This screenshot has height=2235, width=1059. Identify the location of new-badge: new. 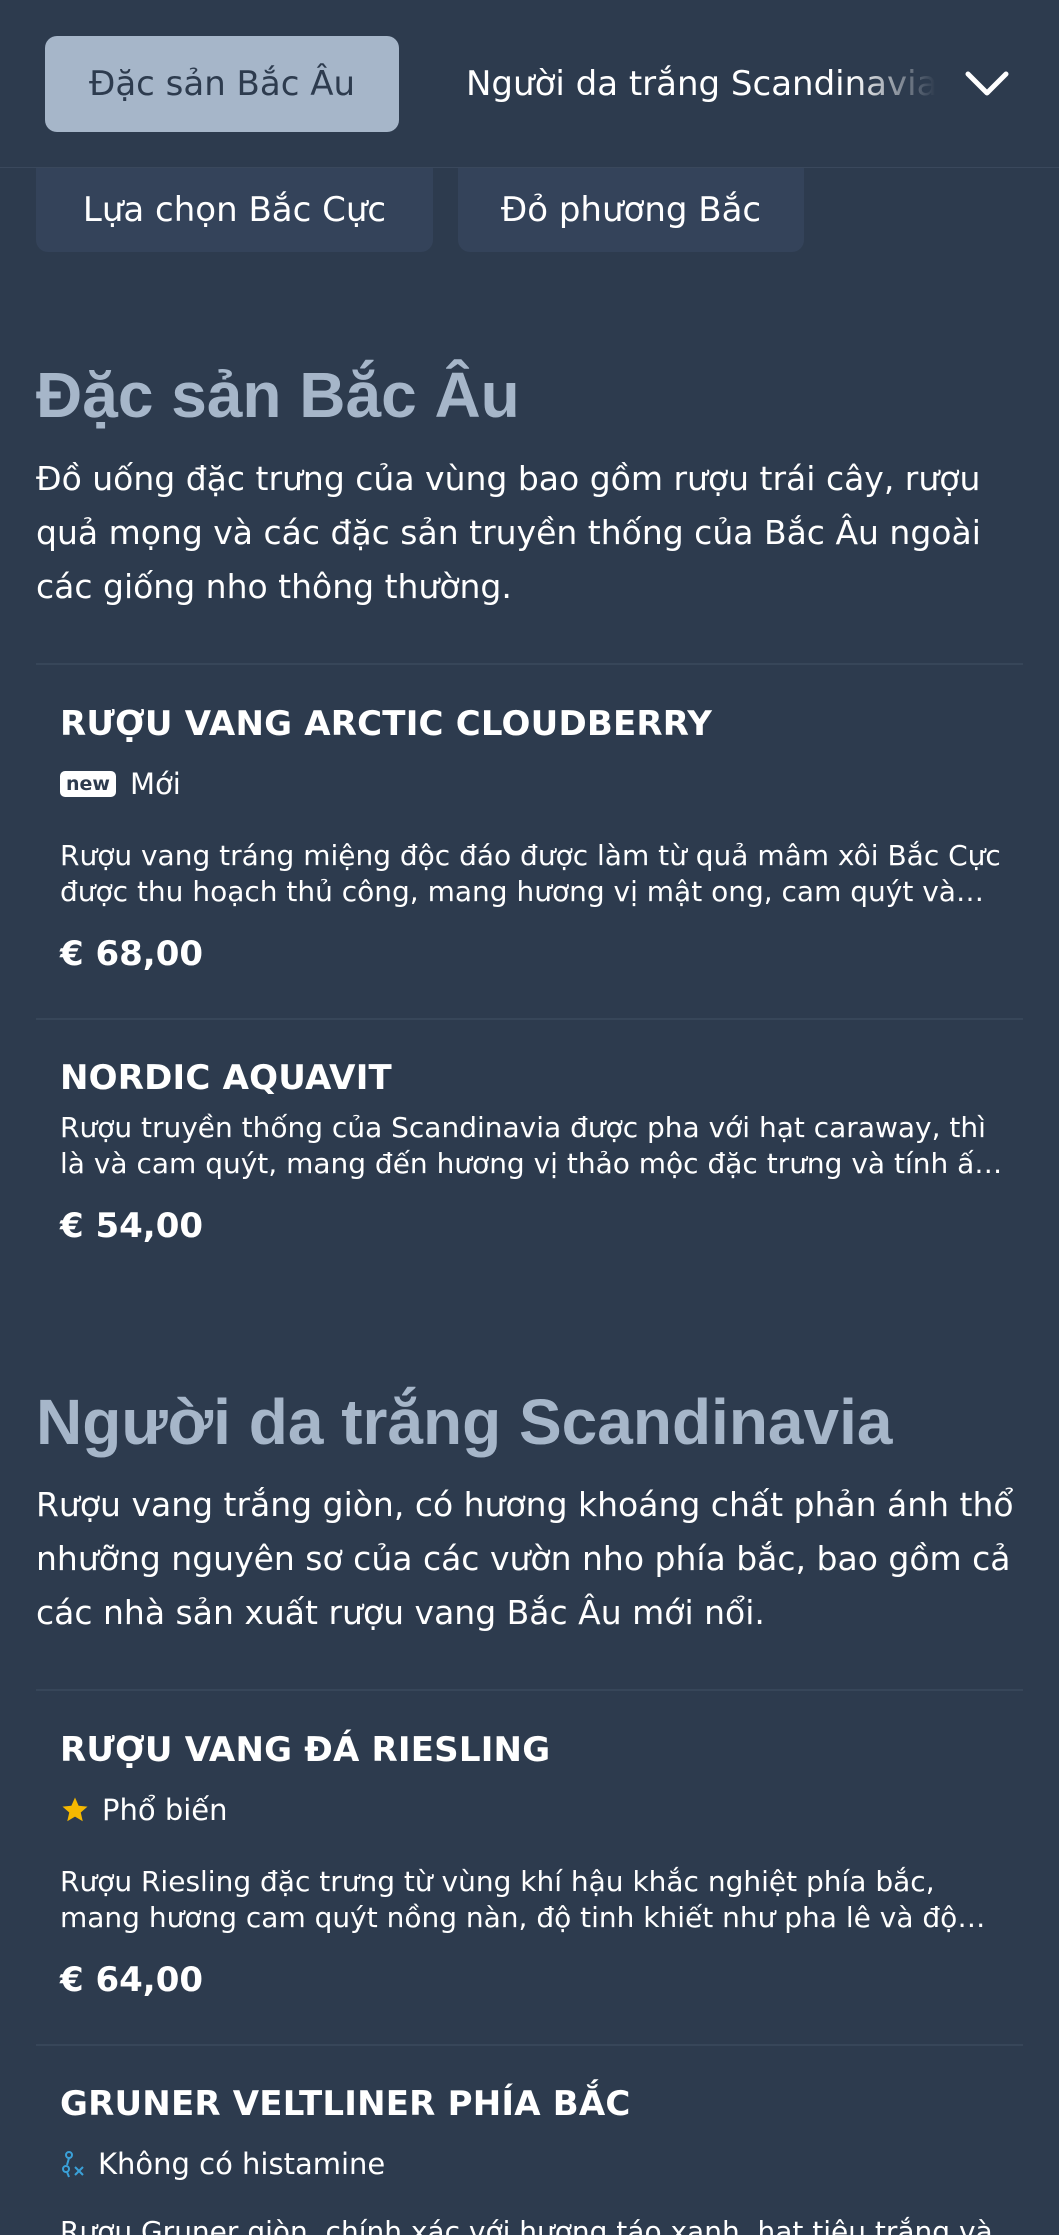
(88, 784).